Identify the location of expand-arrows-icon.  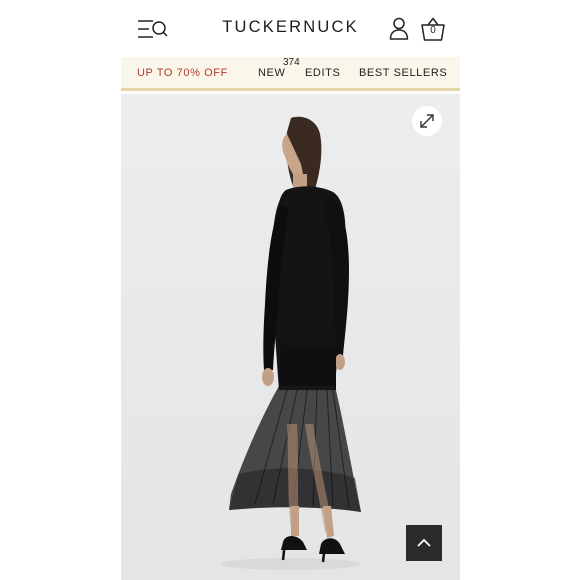
(427, 121).